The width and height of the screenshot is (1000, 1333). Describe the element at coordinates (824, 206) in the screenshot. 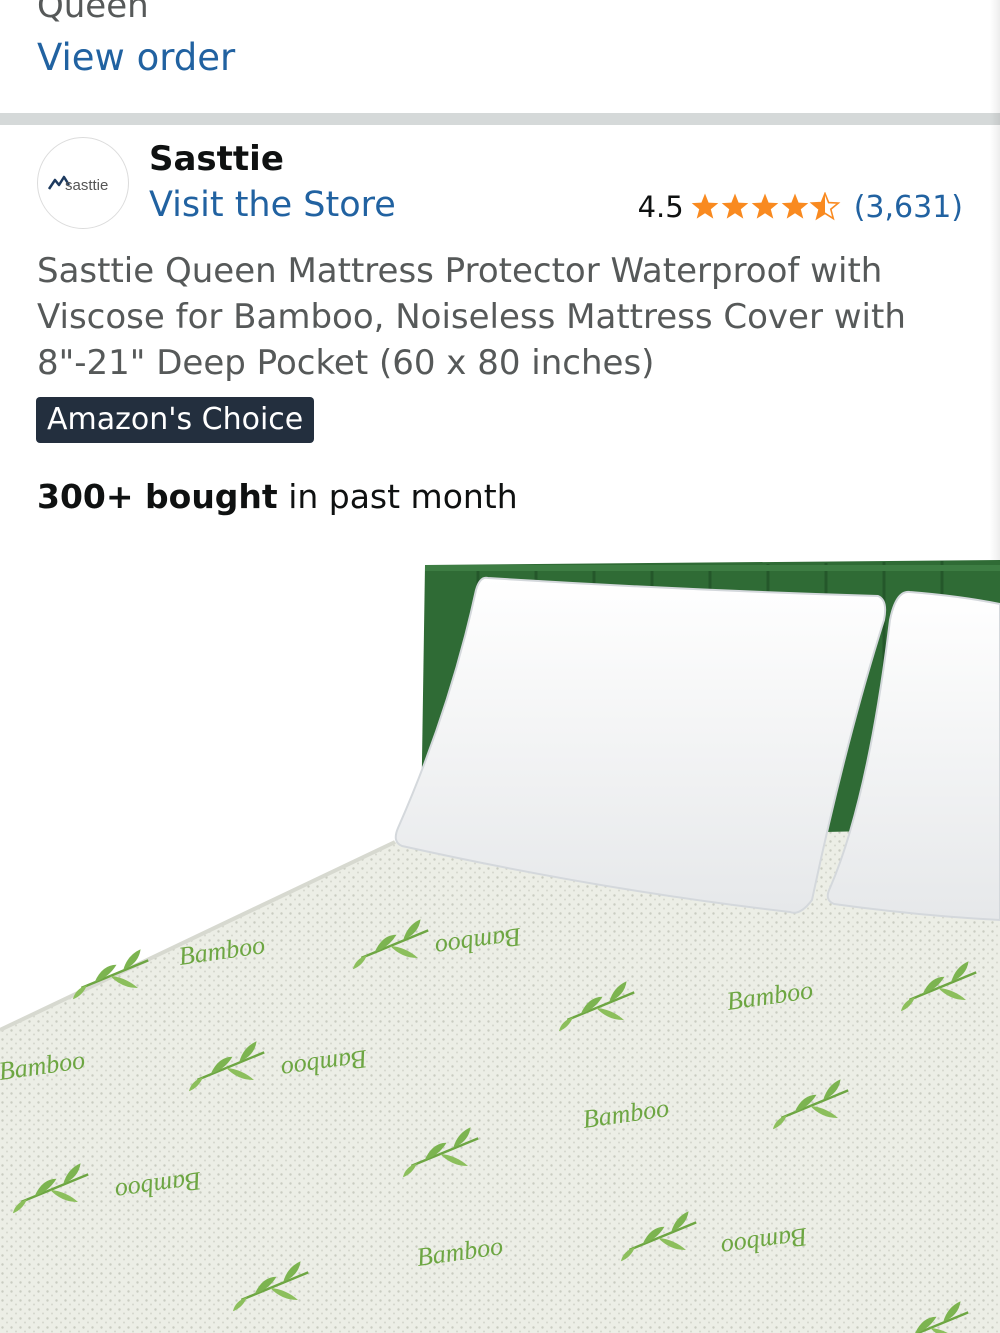

I see `star-half-icon` at that location.